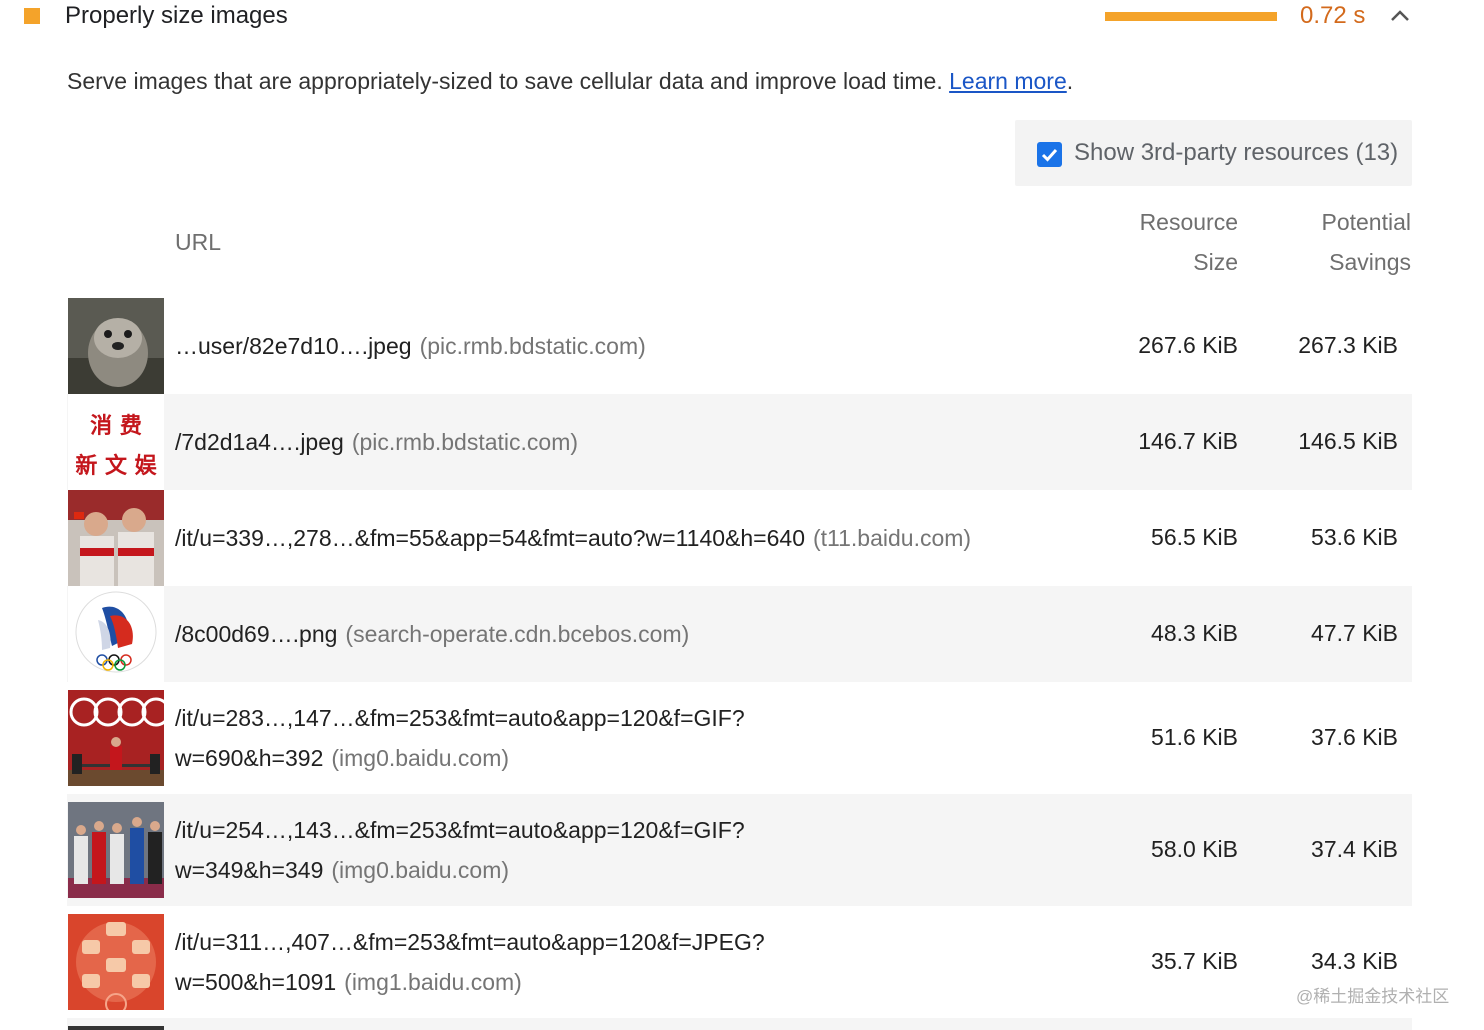  I want to click on resource-size-value: 146.7 KiB, so click(1188, 441).